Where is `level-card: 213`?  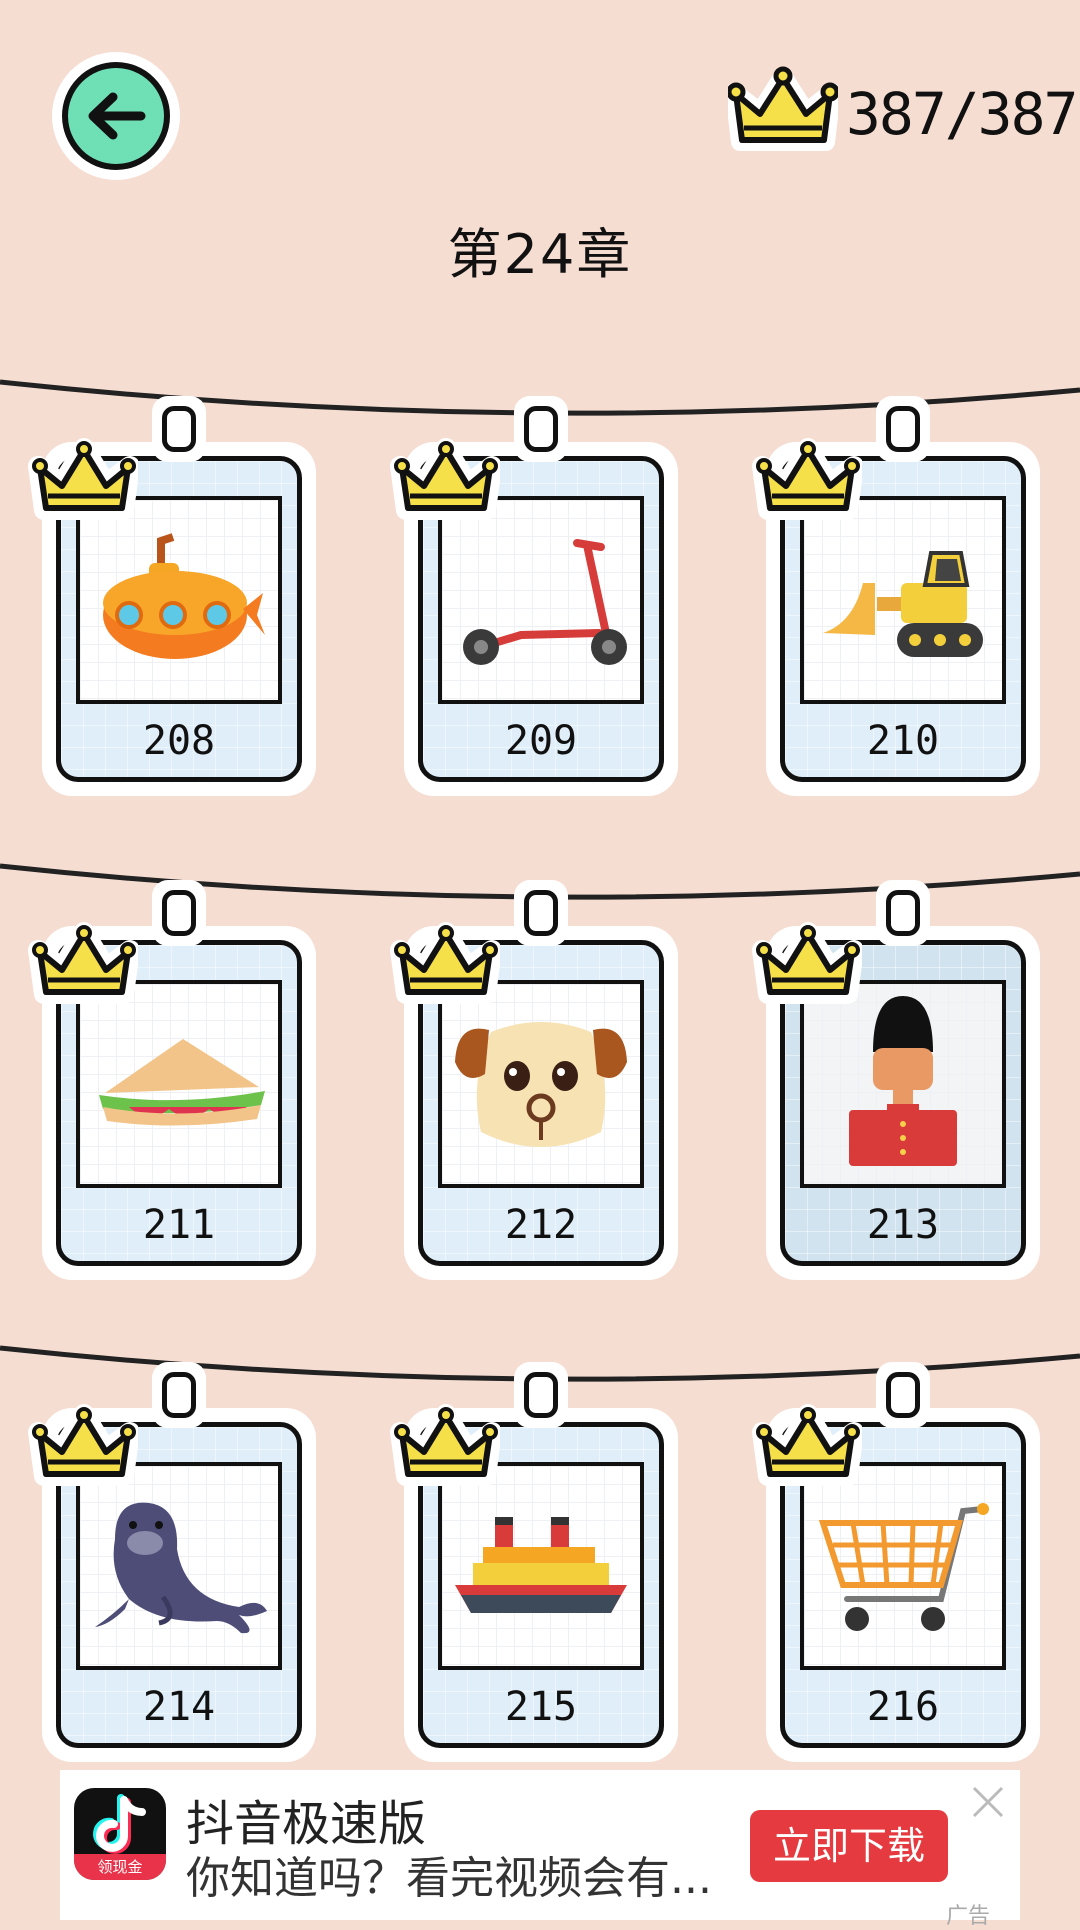
level-card: 213 is located at coordinates (896, 1080).